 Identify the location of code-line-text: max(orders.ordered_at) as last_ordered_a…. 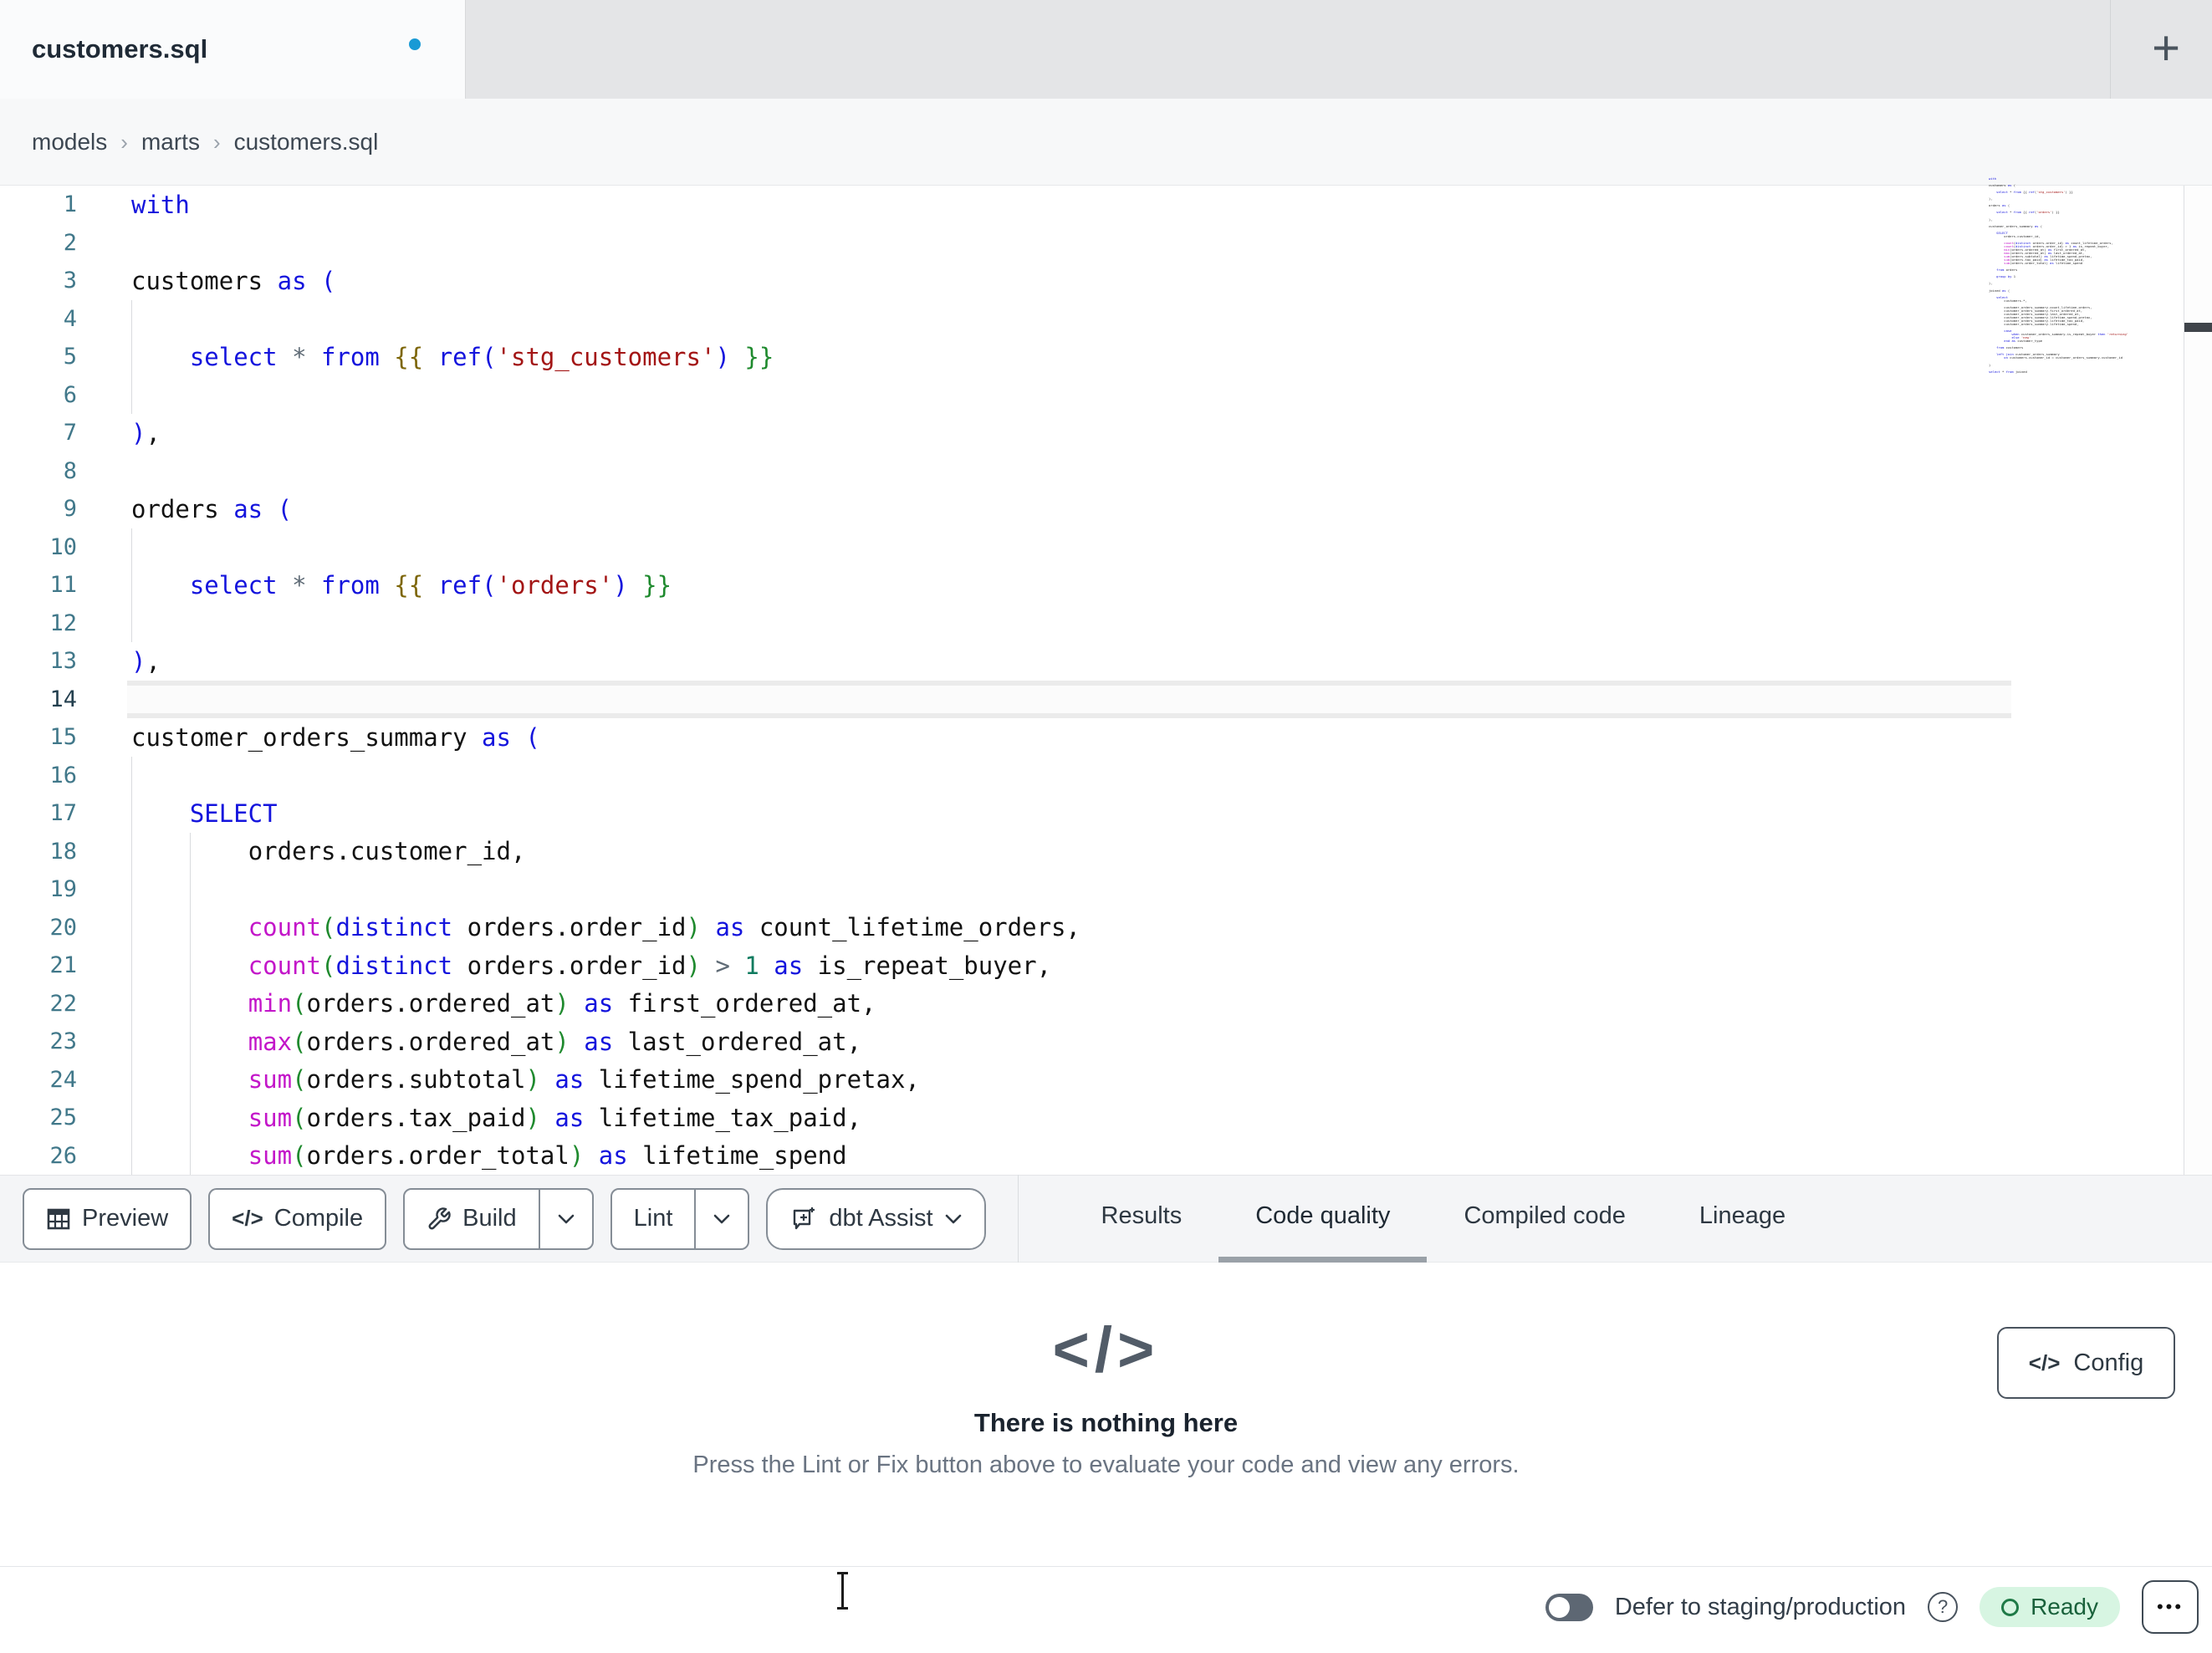
(555, 1041).